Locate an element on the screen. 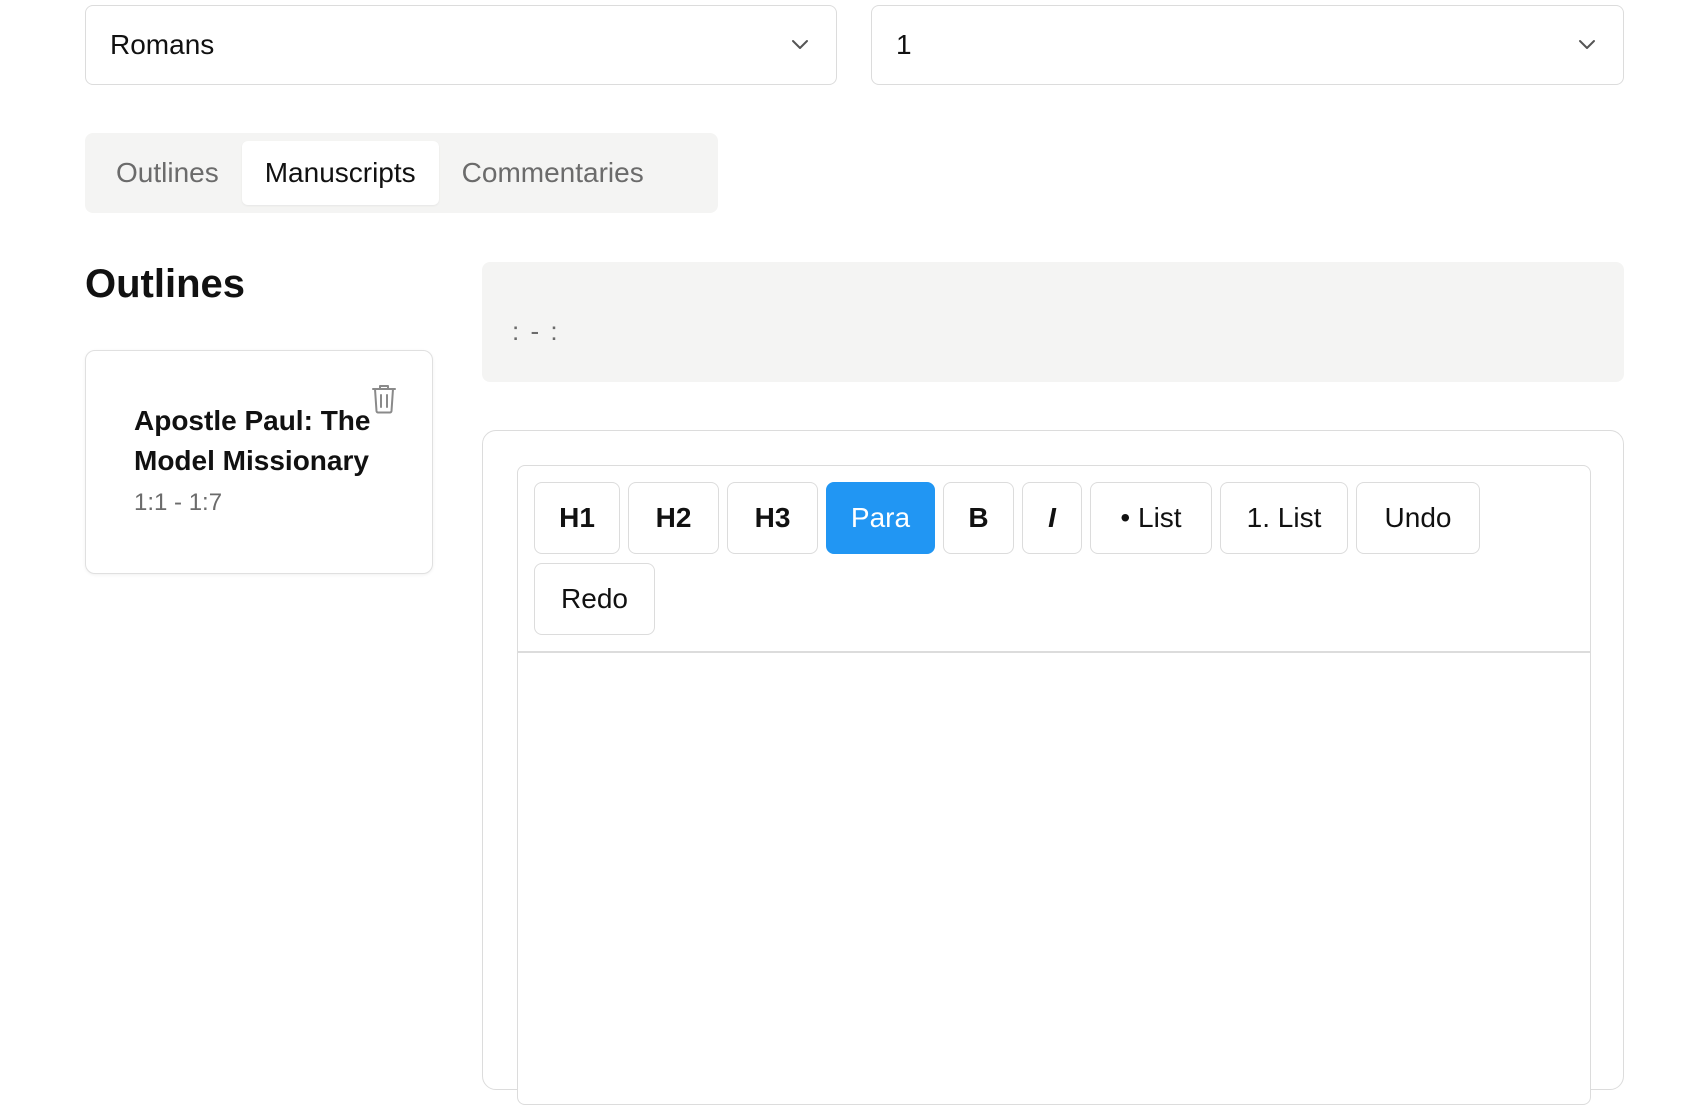 Image resolution: width=1700 pixels, height=1105 pixels. numbered-list-button: 1. List is located at coordinates (1284, 518).